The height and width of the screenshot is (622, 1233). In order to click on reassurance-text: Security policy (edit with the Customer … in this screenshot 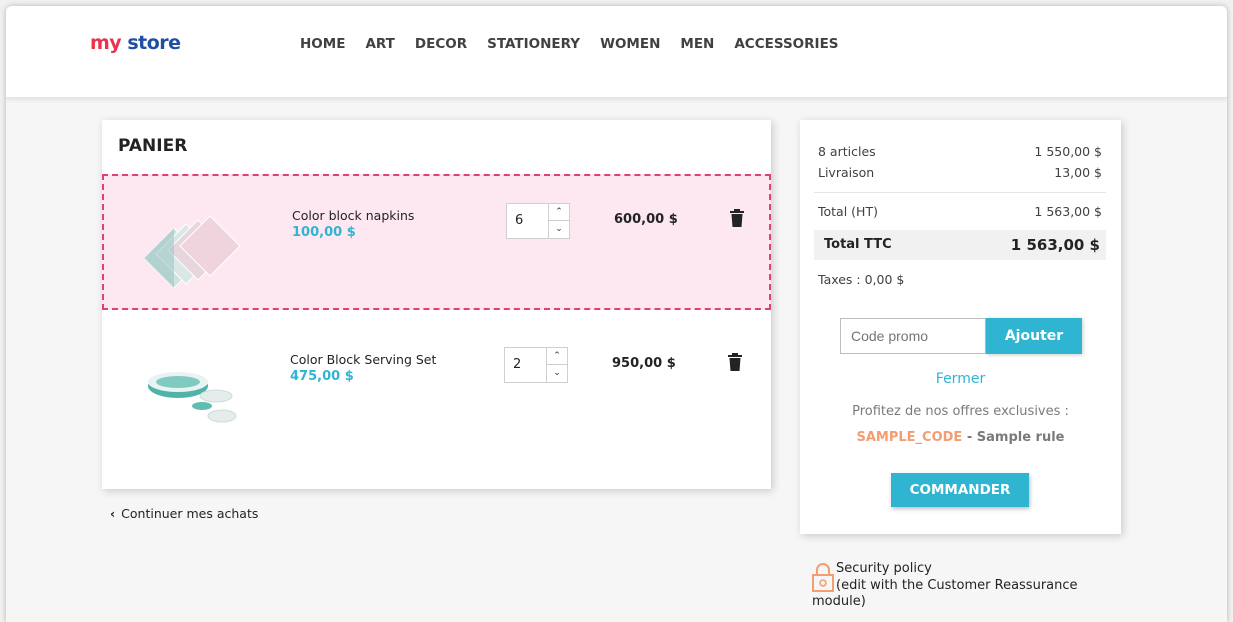, I will do `click(976, 577)`.